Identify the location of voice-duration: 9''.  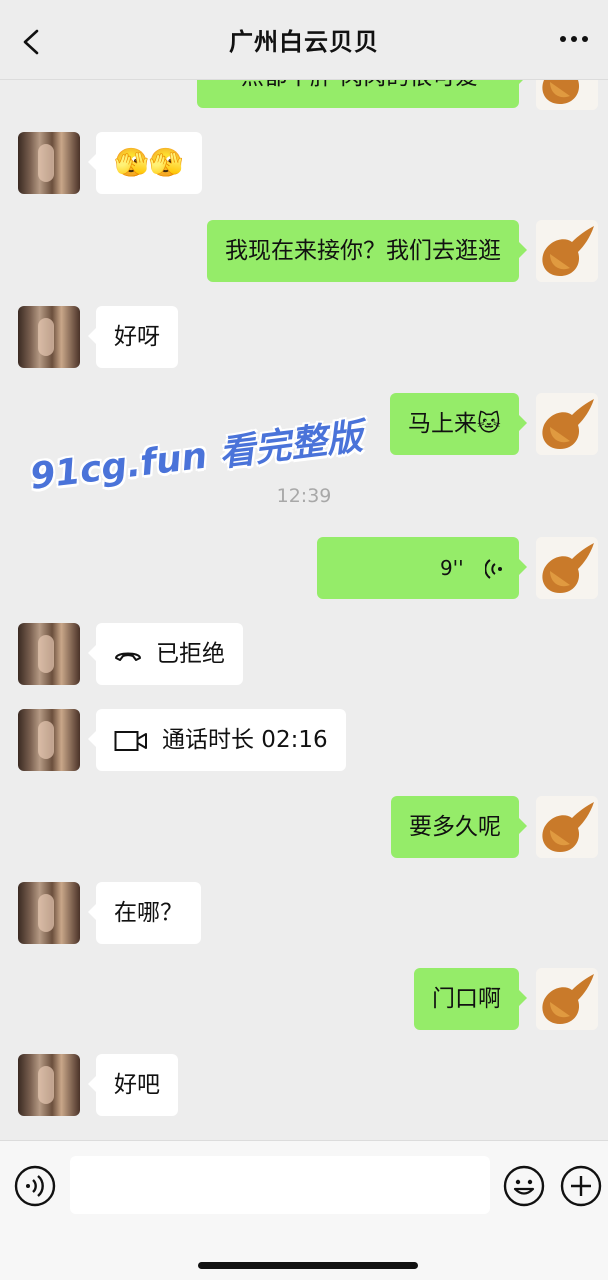
(451, 568).